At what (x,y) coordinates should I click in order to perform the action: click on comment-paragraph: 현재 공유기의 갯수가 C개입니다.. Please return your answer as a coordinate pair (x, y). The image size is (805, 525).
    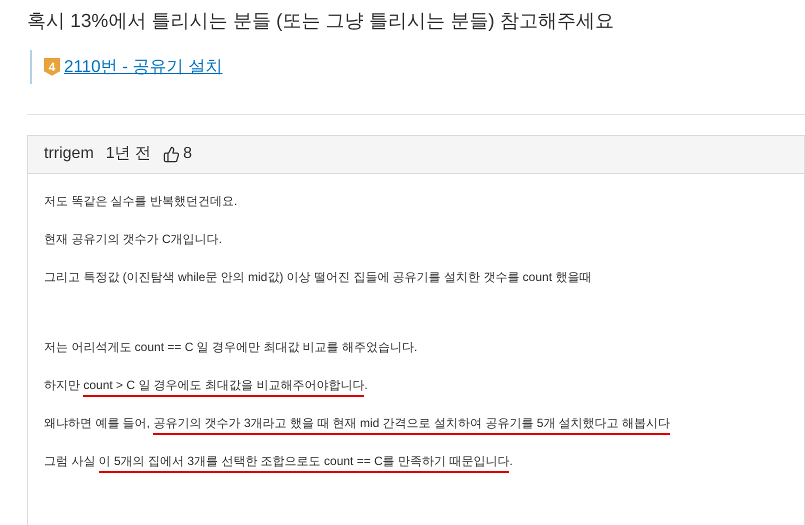
    Looking at the image, I should click on (134, 239).